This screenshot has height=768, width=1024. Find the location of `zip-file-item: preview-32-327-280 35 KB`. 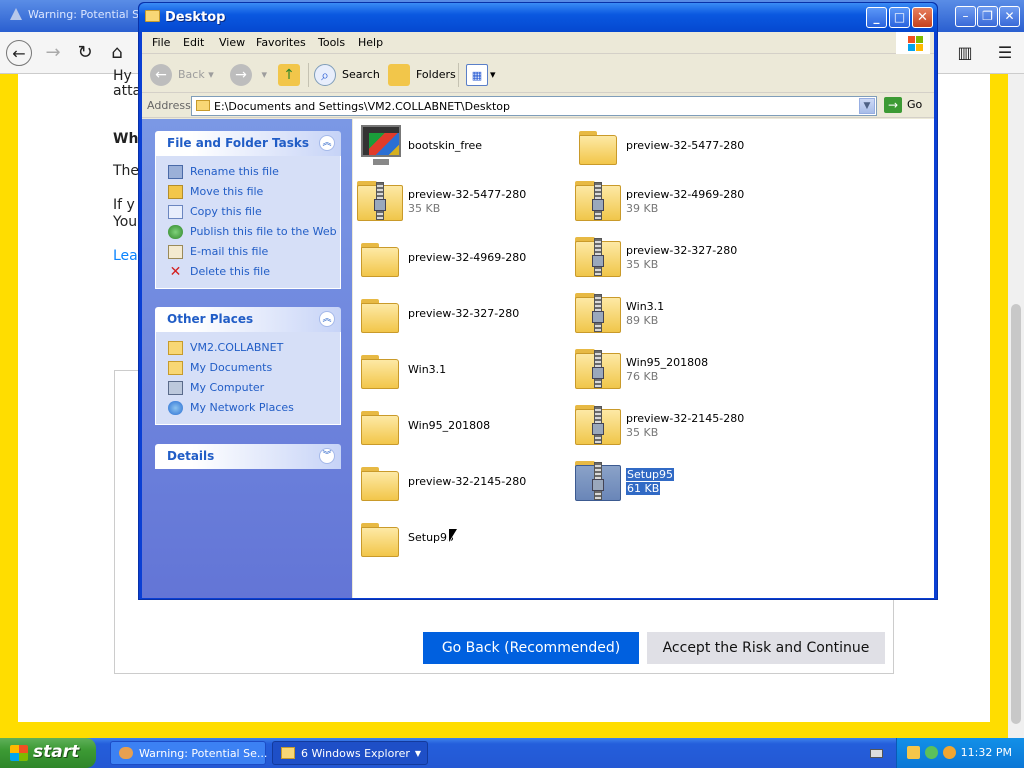

zip-file-item: preview-32-327-280 35 KB is located at coordinates (680, 258).